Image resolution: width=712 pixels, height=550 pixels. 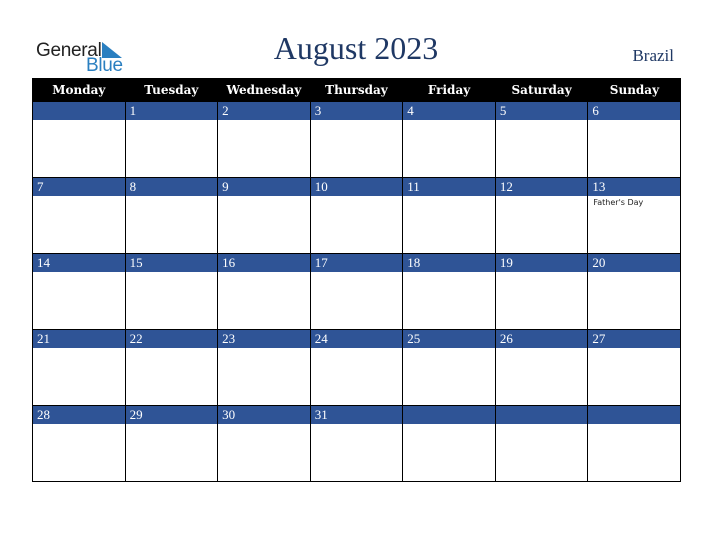 I want to click on day-cell: 7, so click(x=79, y=215).